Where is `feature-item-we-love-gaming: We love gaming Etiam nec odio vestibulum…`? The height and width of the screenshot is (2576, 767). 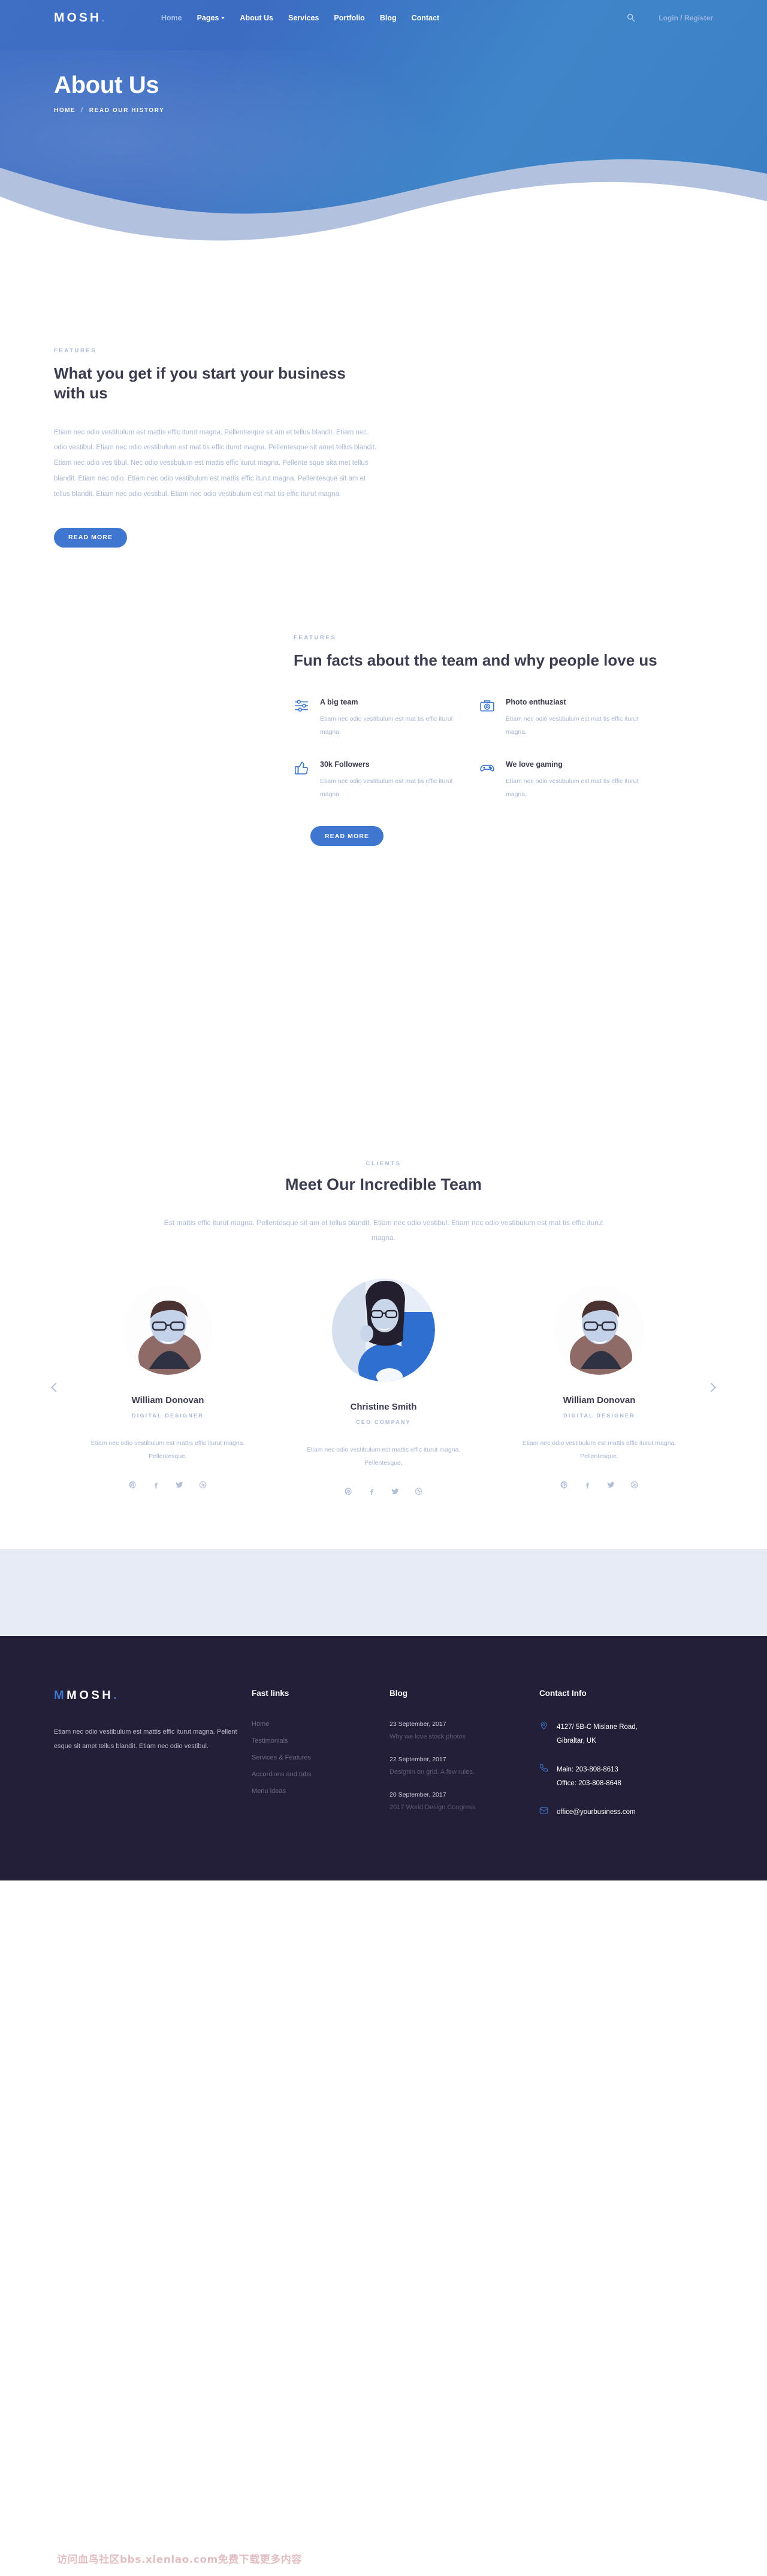 feature-item-we-love-gaming: We love gaming Etiam nec odio vestibulum… is located at coordinates (572, 780).